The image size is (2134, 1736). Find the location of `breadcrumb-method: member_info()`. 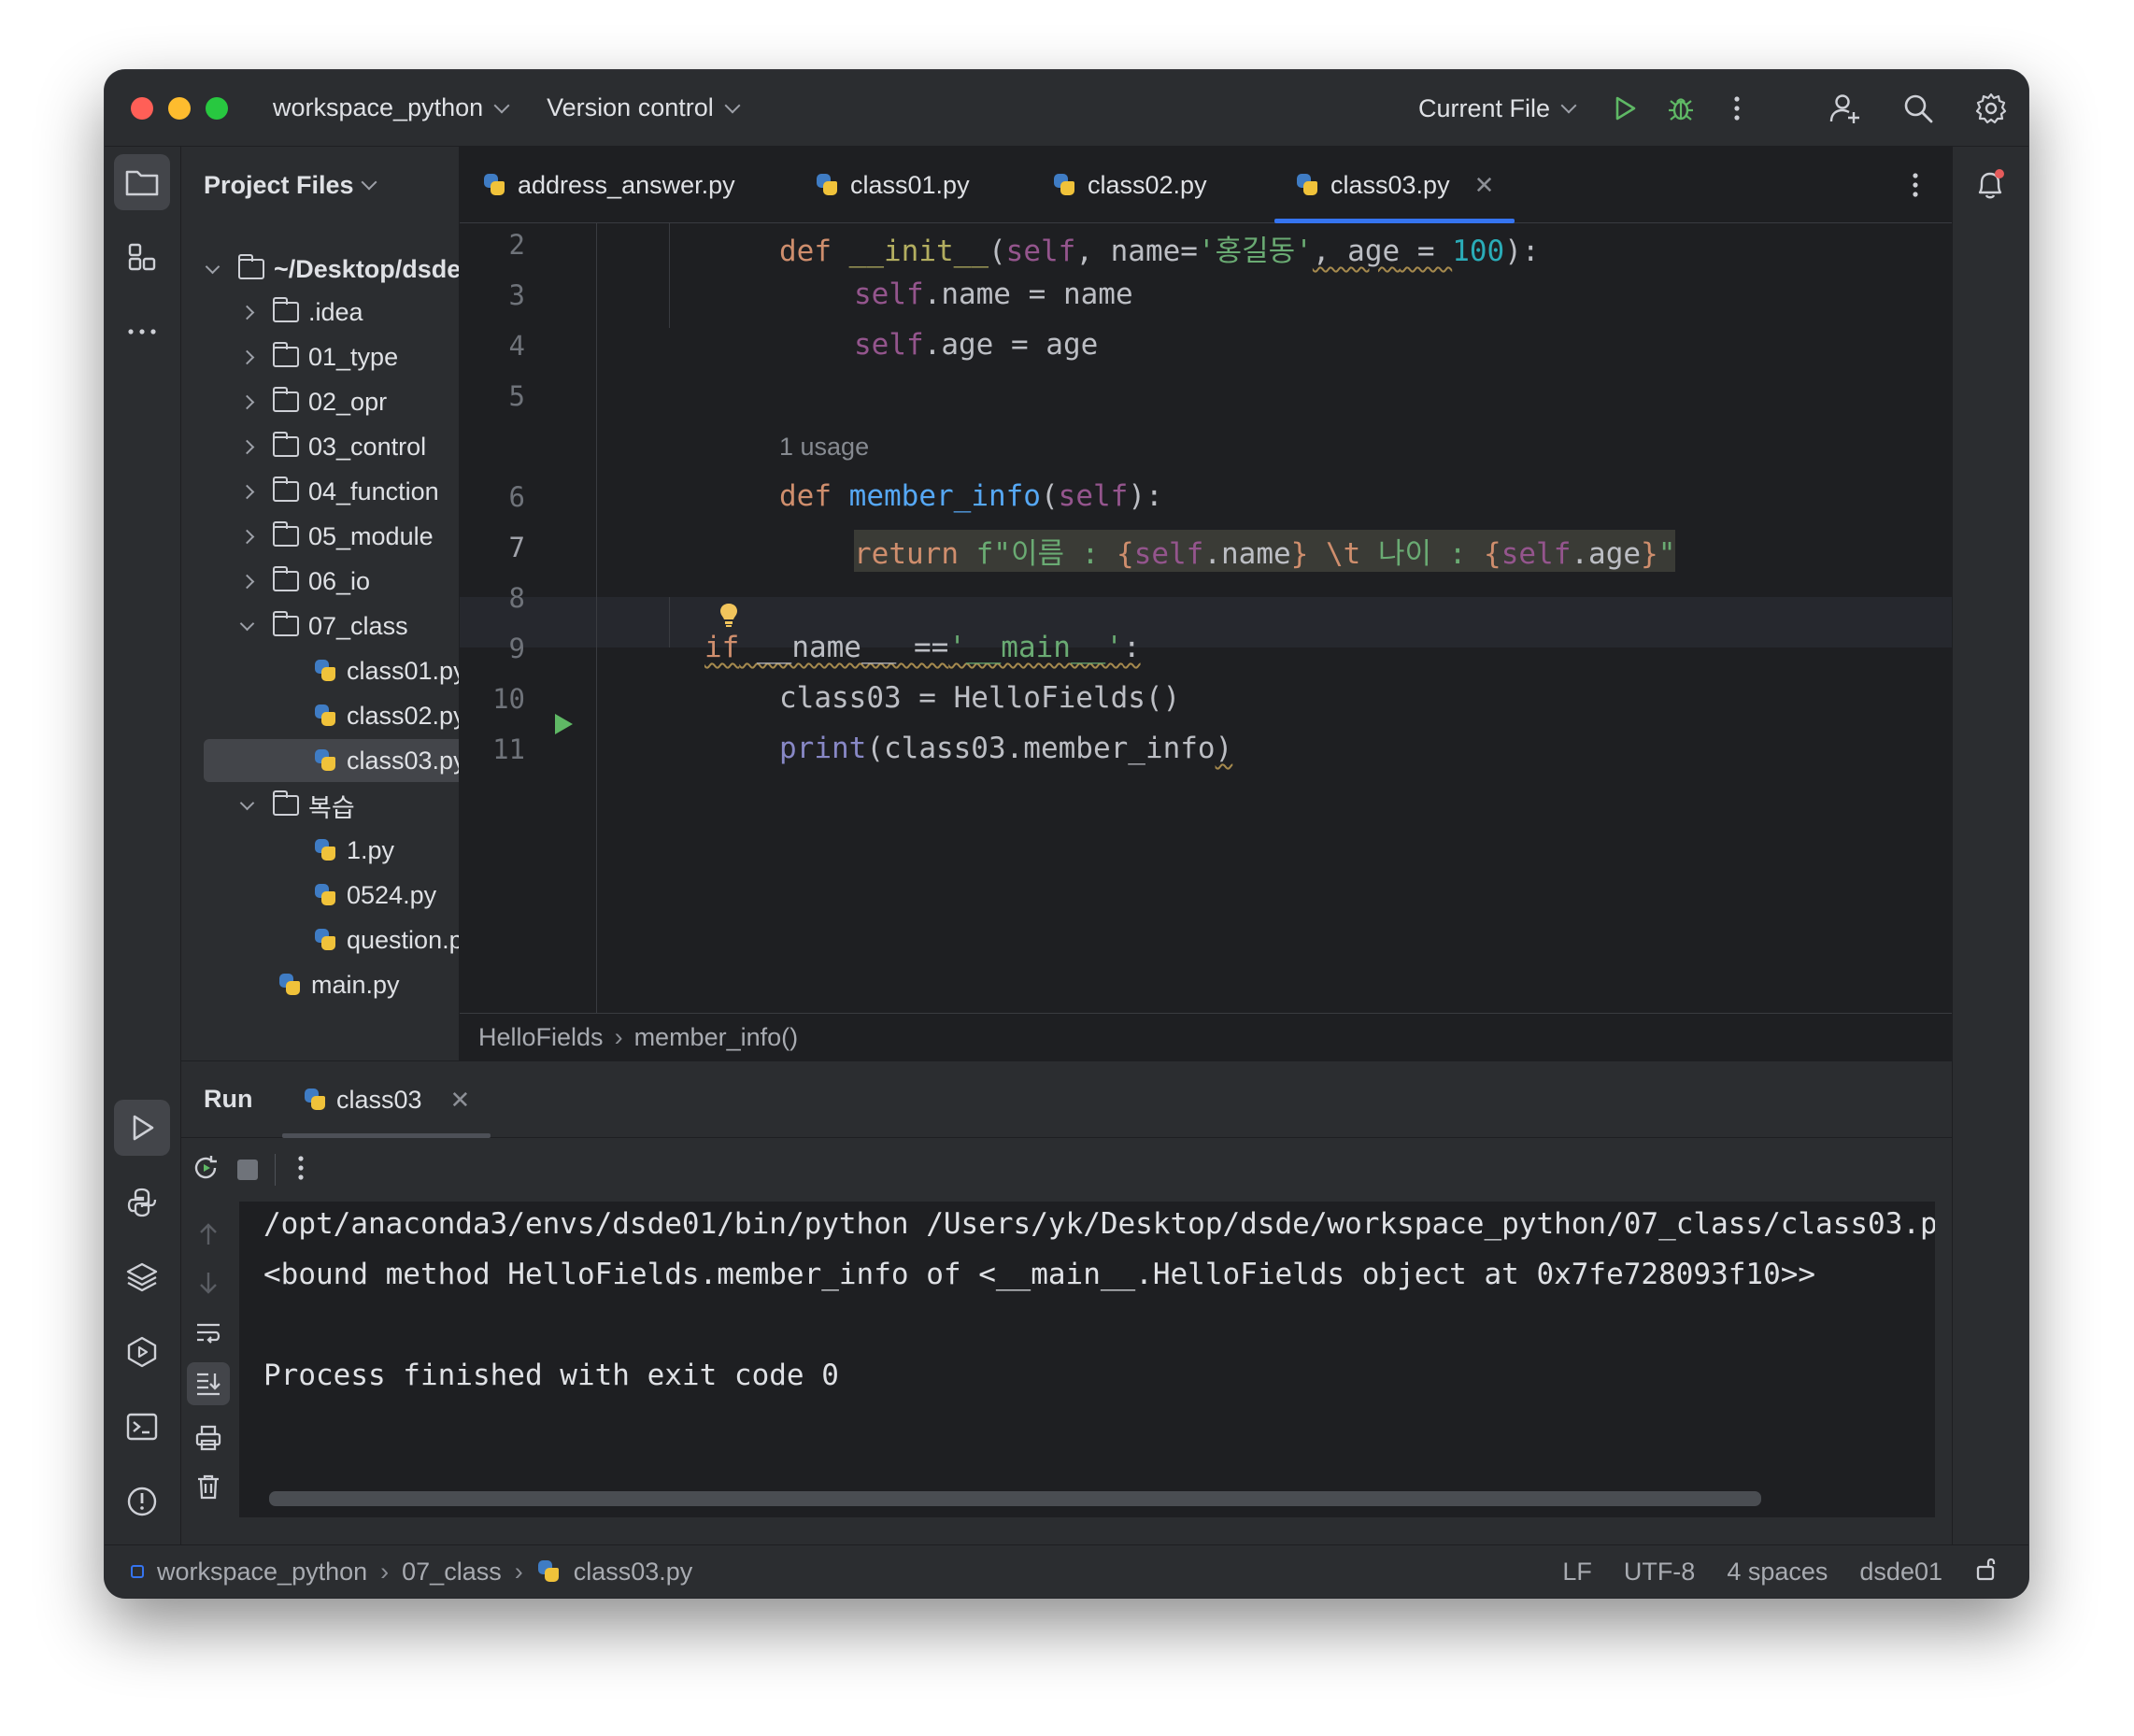

breadcrumb-method: member_info() is located at coordinates (716, 1037).